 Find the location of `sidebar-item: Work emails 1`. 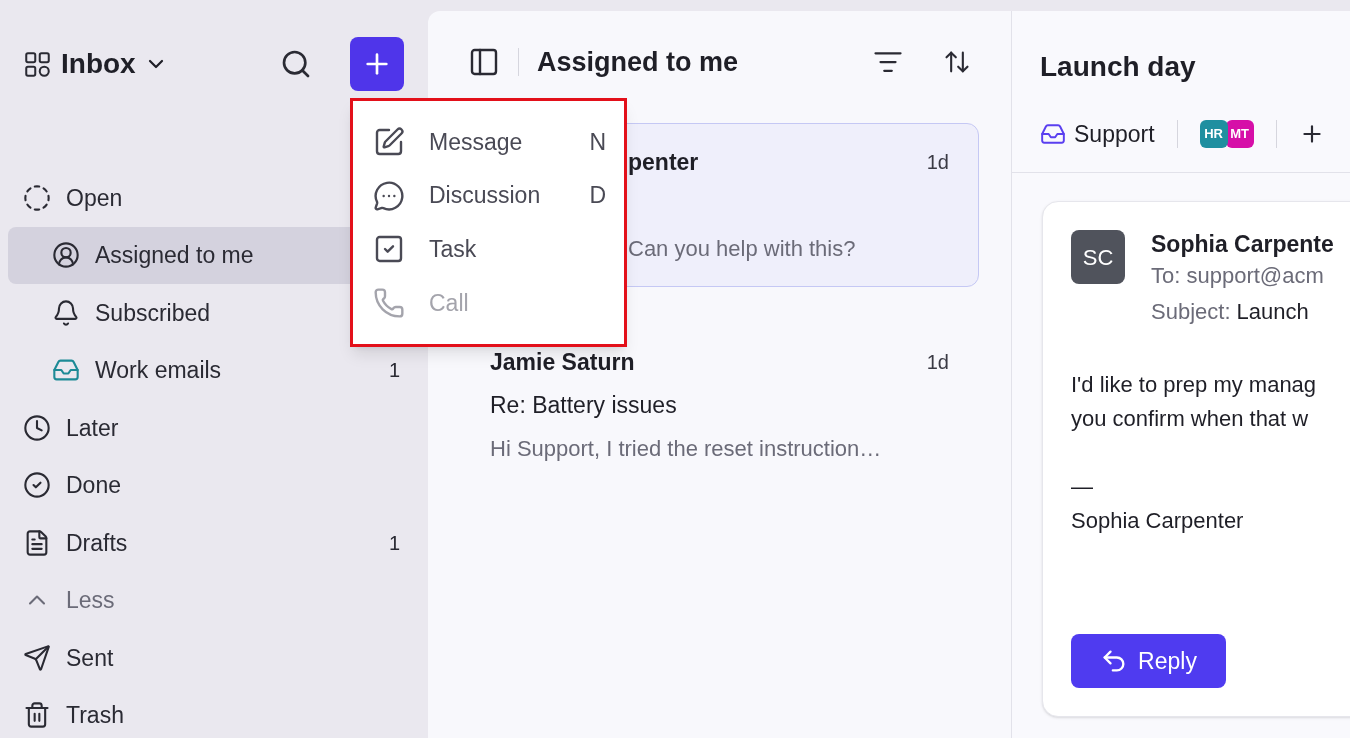

sidebar-item: Work emails 1 is located at coordinates (214, 370).